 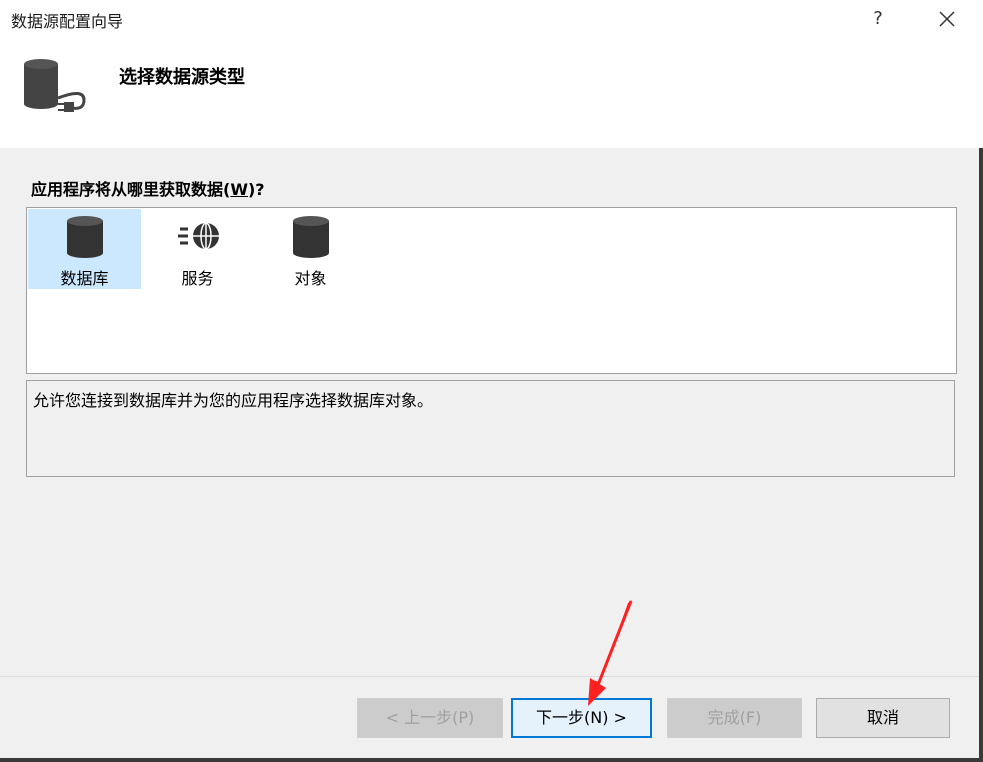 I want to click on window-edge-right, so click(x=981, y=455).